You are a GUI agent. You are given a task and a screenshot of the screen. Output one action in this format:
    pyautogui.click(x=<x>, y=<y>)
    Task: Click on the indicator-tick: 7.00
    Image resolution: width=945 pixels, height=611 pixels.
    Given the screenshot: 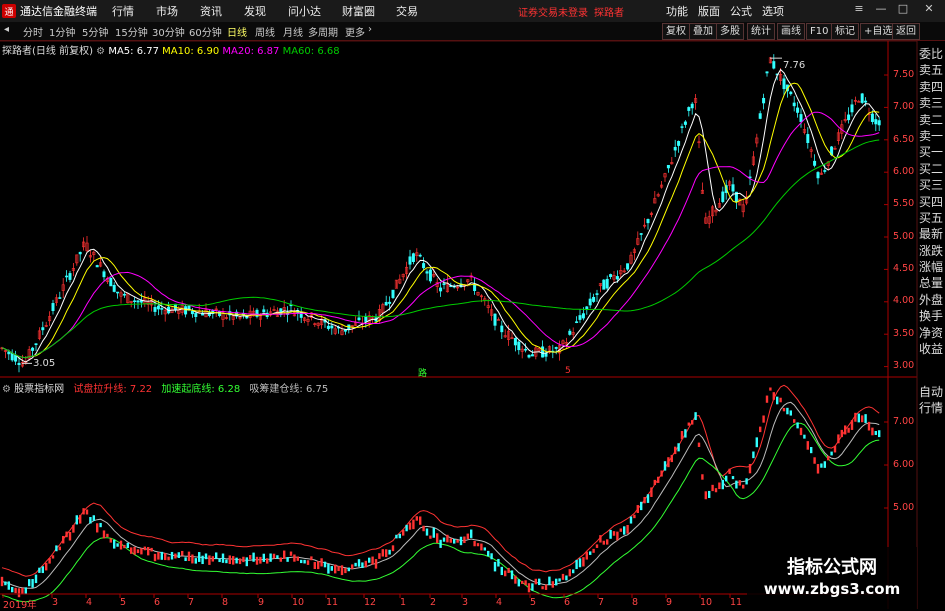 What is the action you would take?
    pyautogui.click(x=904, y=421)
    